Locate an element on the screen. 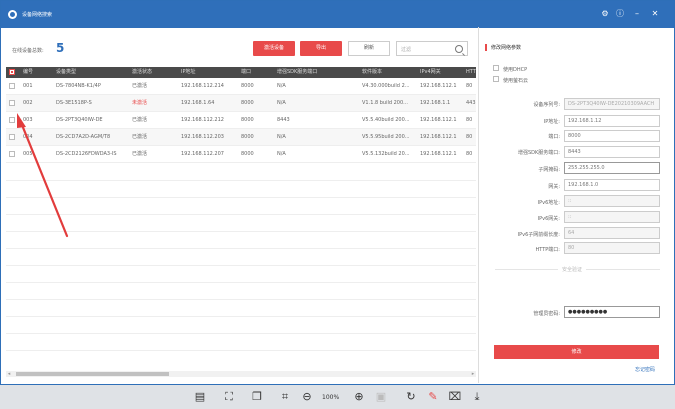  cell-ip: 192.168.1.64 is located at coordinates (198, 103).